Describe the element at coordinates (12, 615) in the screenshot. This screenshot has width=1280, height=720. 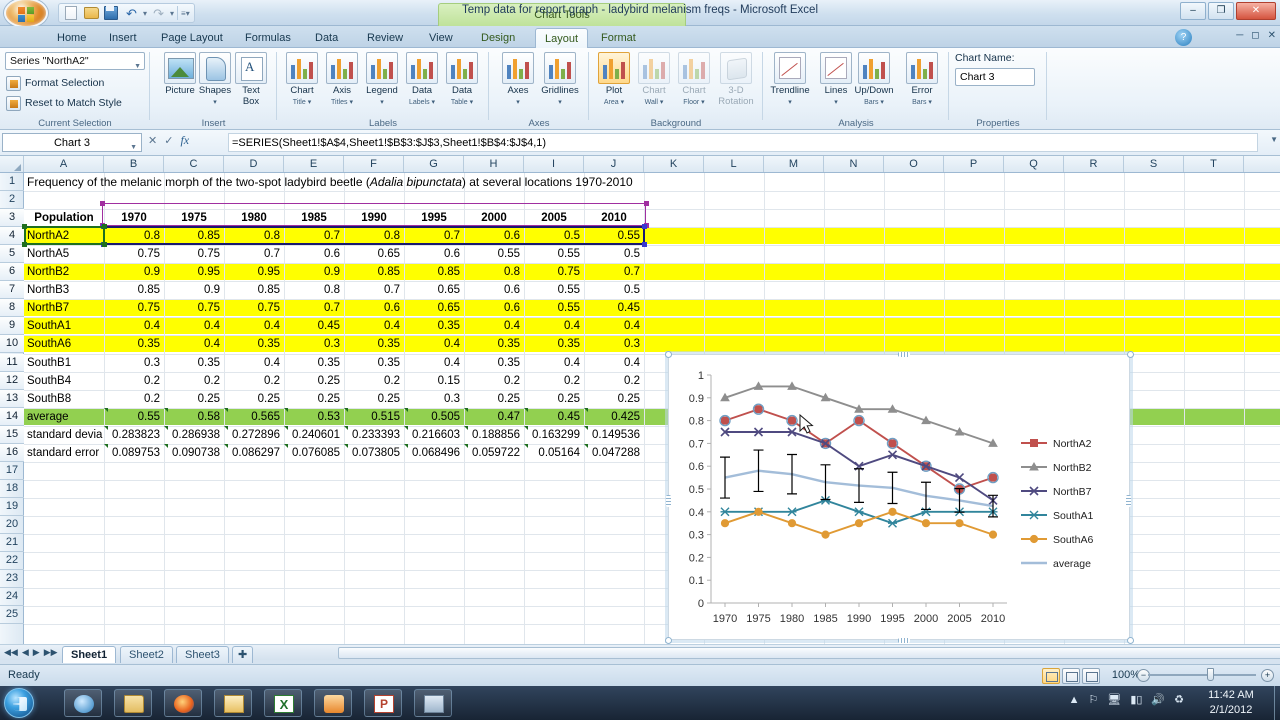
I see `row-header-25: 25` at that location.